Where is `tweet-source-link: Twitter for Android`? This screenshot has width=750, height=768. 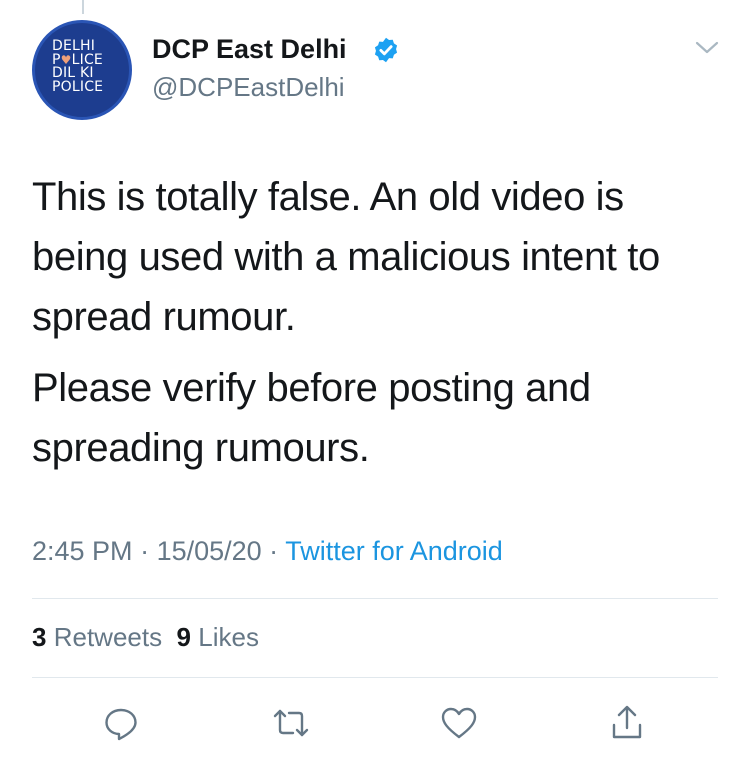
tweet-source-link: Twitter for Android is located at coordinates (394, 551).